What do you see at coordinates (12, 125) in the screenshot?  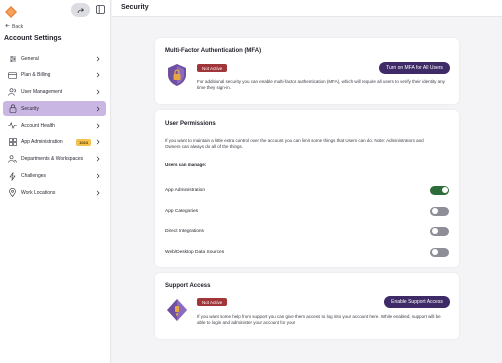 I see `pulse-icon` at bounding box center [12, 125].